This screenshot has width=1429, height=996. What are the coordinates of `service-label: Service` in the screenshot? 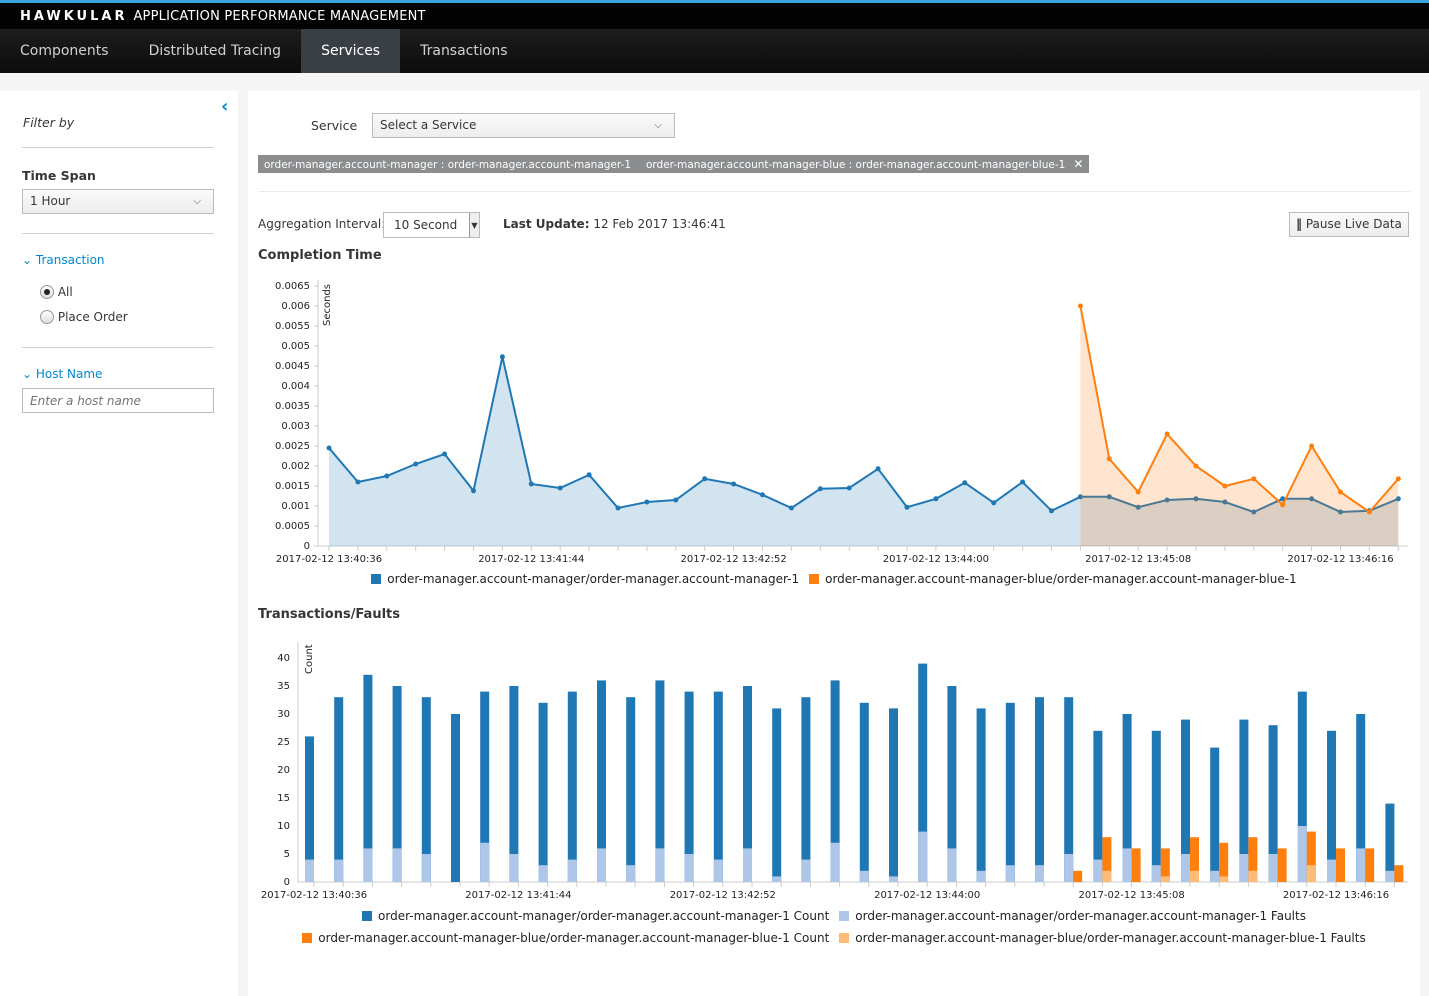 It's located at (334, 125).